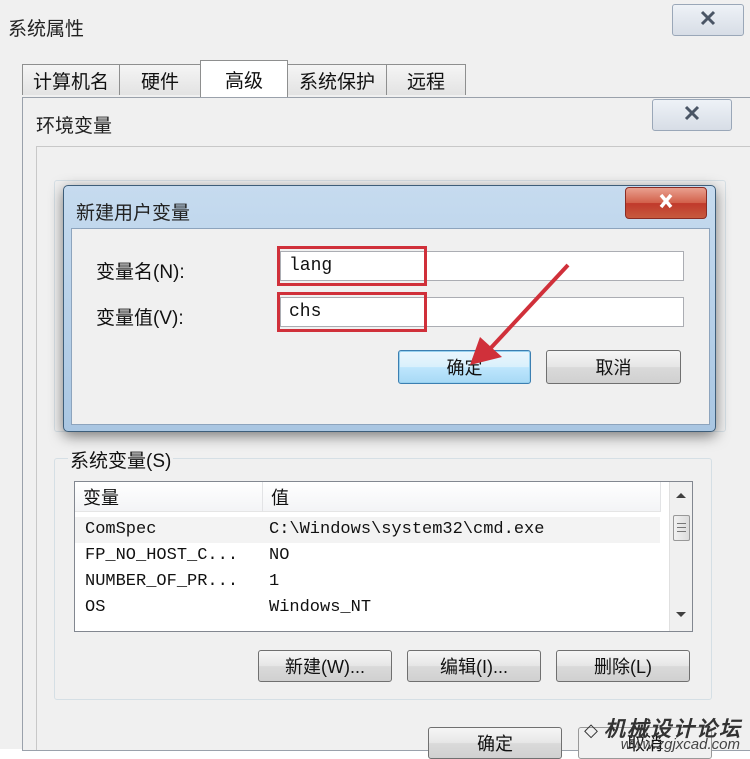 This screenshot has height=759, width=750. I want to click on scroll-up-icon, so click(681, 495).